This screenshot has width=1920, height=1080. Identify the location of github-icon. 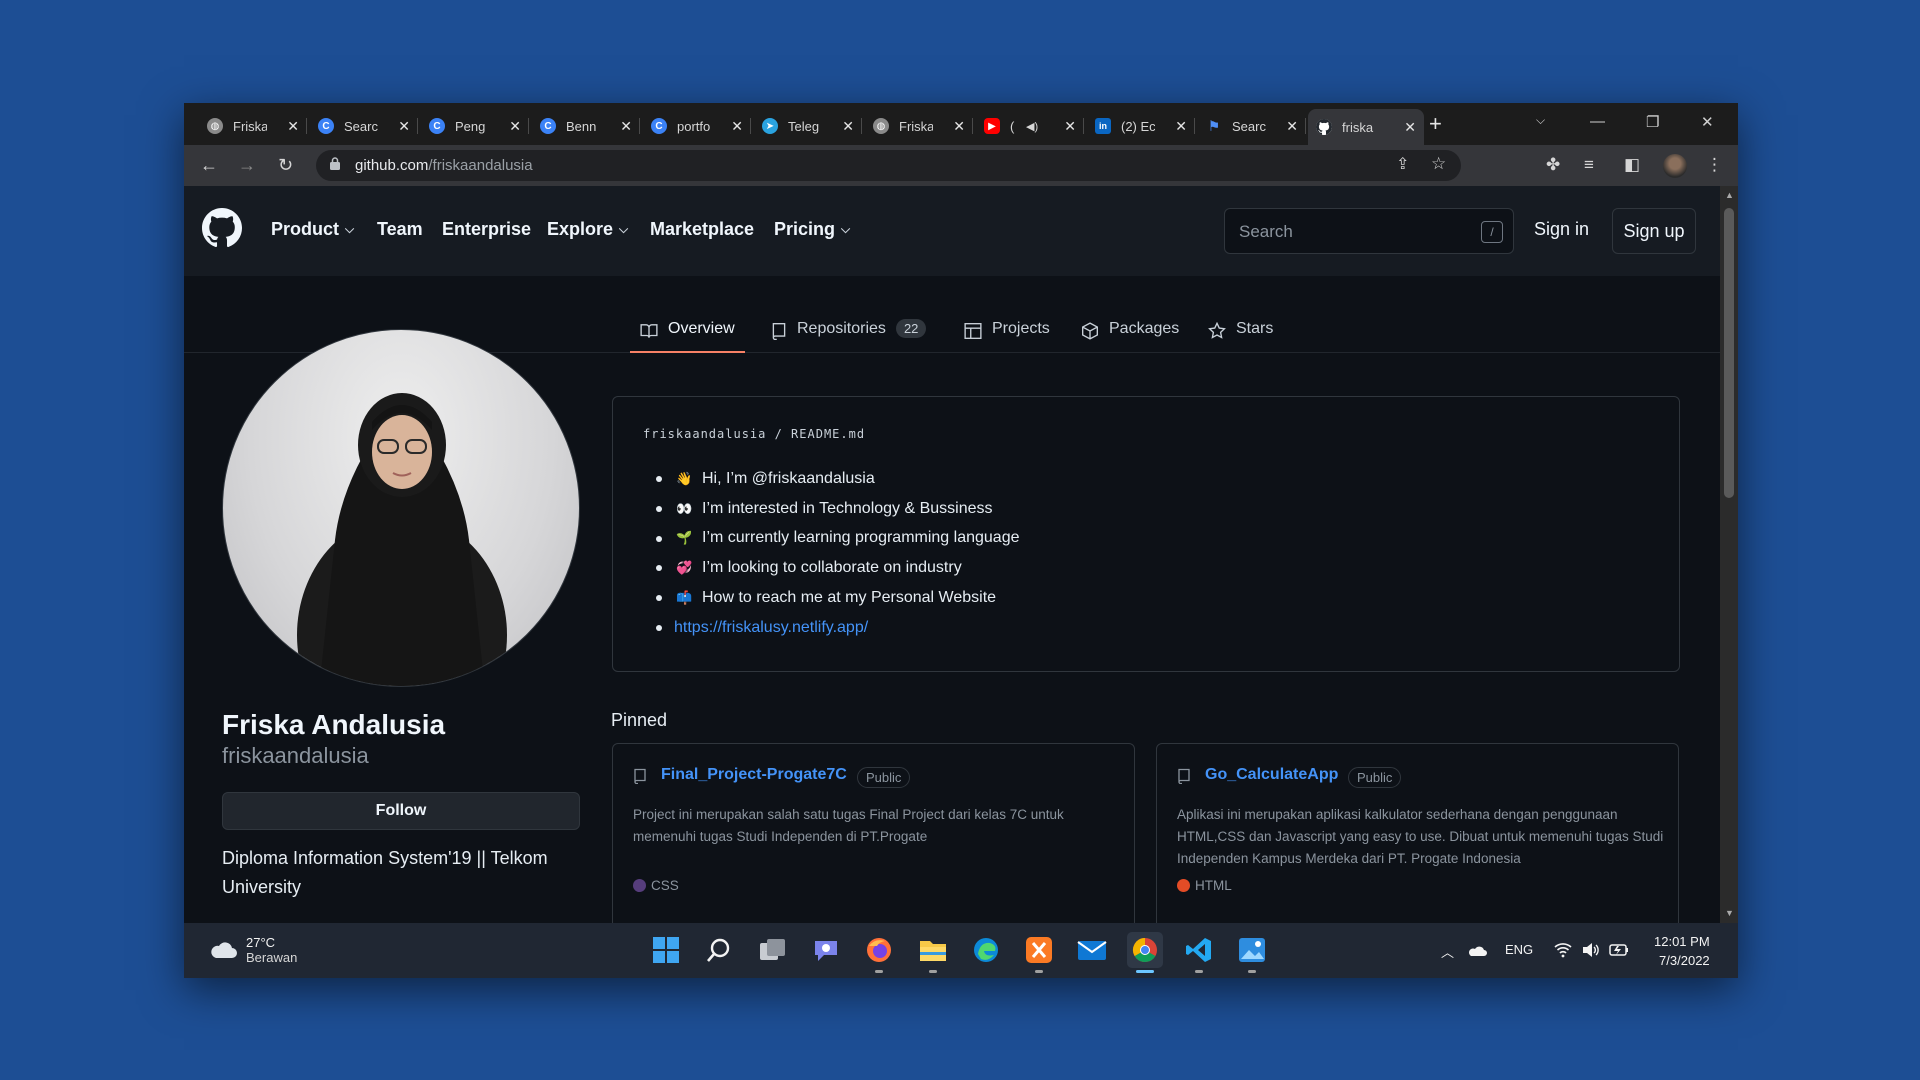
(1324, 127).